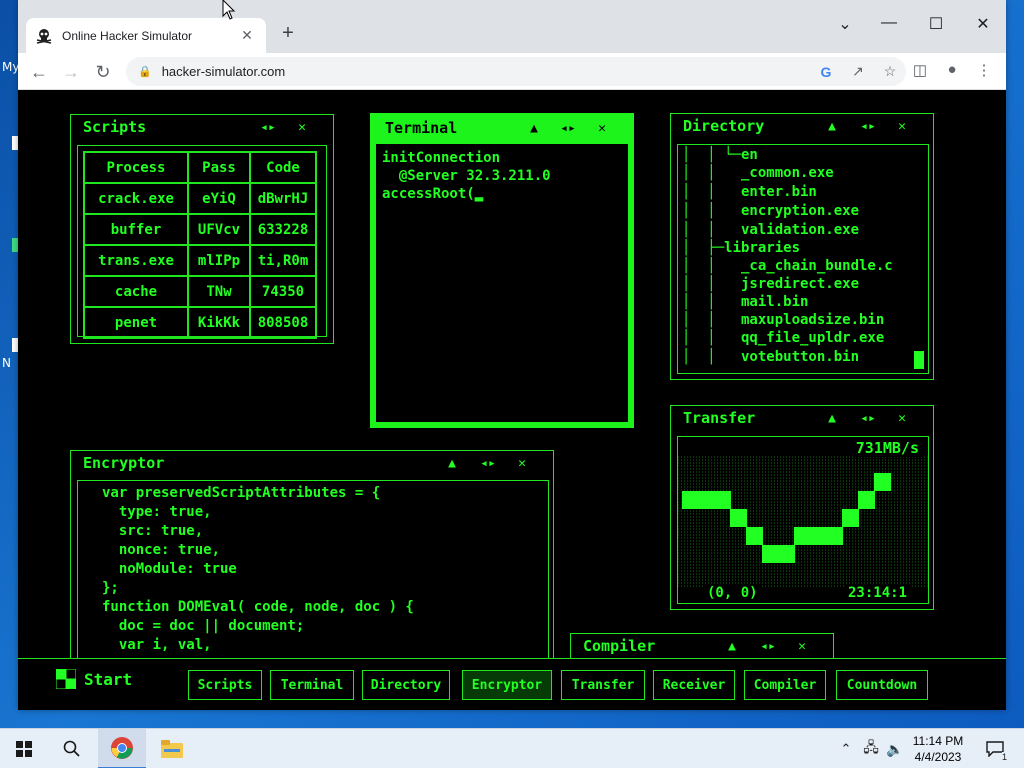 Image resolution: width=1024 pixels, height=768 pixels. What do you see at coordinates (157, 645) in the screenshot?
I see `code-line: var i, val,` at bounding box center [157, 645].